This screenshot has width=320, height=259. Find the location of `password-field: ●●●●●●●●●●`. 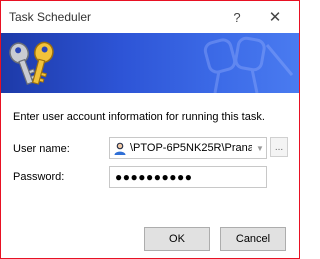

password-field: ●●●●●●●●●● is located at coordinates (188, 177).